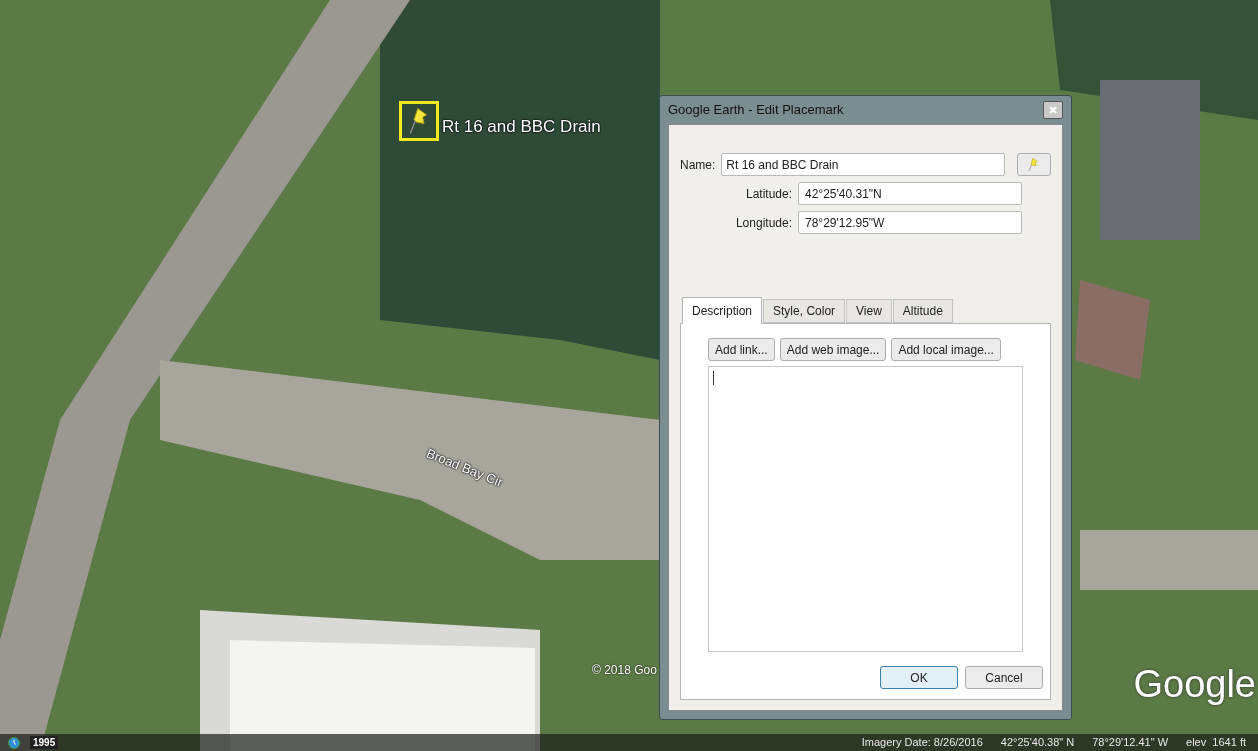  Describe the element at coordinates (763, 223) in the screenshot. I see `coordinate-label: Longitude:` at that location.